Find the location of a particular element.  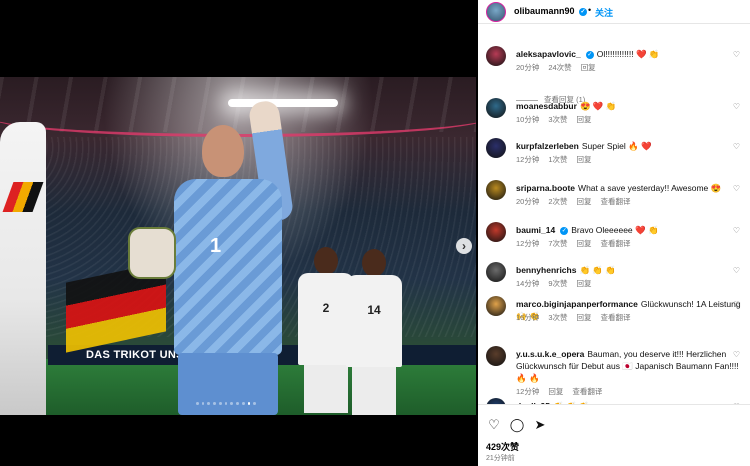

comment-likes: 9次赞 is located at coordinates (557, 283).